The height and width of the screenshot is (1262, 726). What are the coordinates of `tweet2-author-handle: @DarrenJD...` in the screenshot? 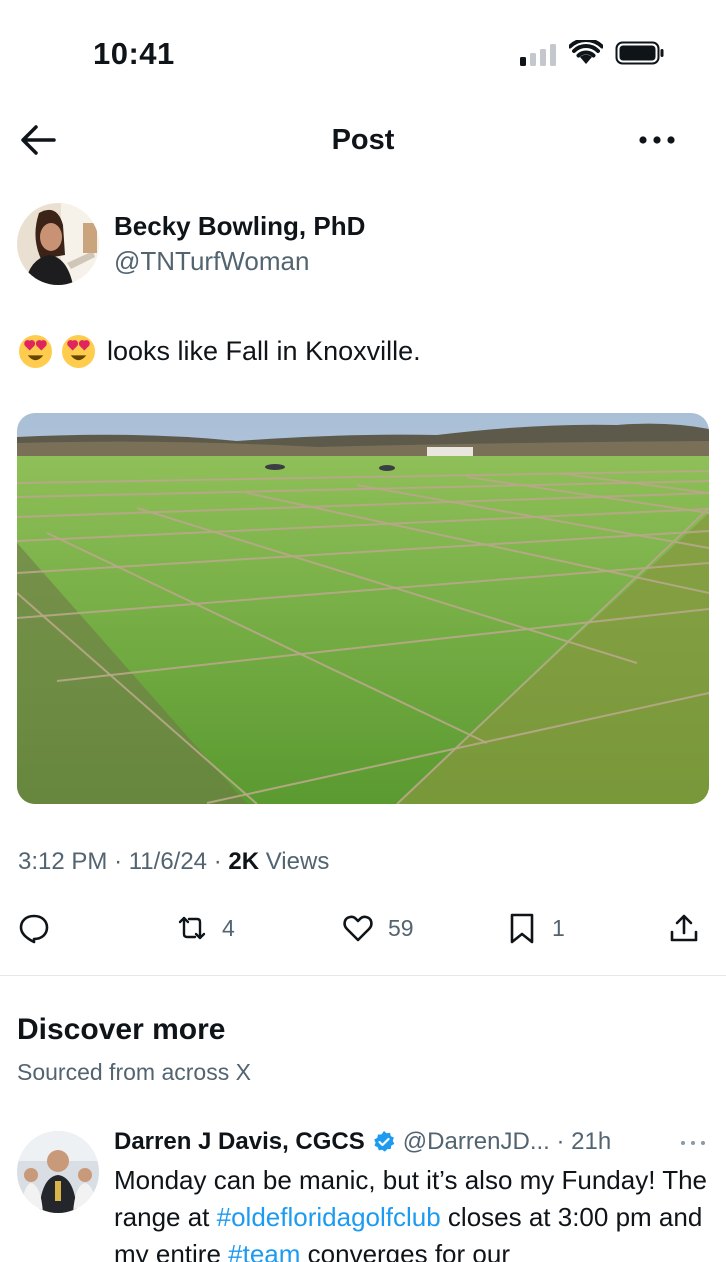 It's located at (476, 1142).